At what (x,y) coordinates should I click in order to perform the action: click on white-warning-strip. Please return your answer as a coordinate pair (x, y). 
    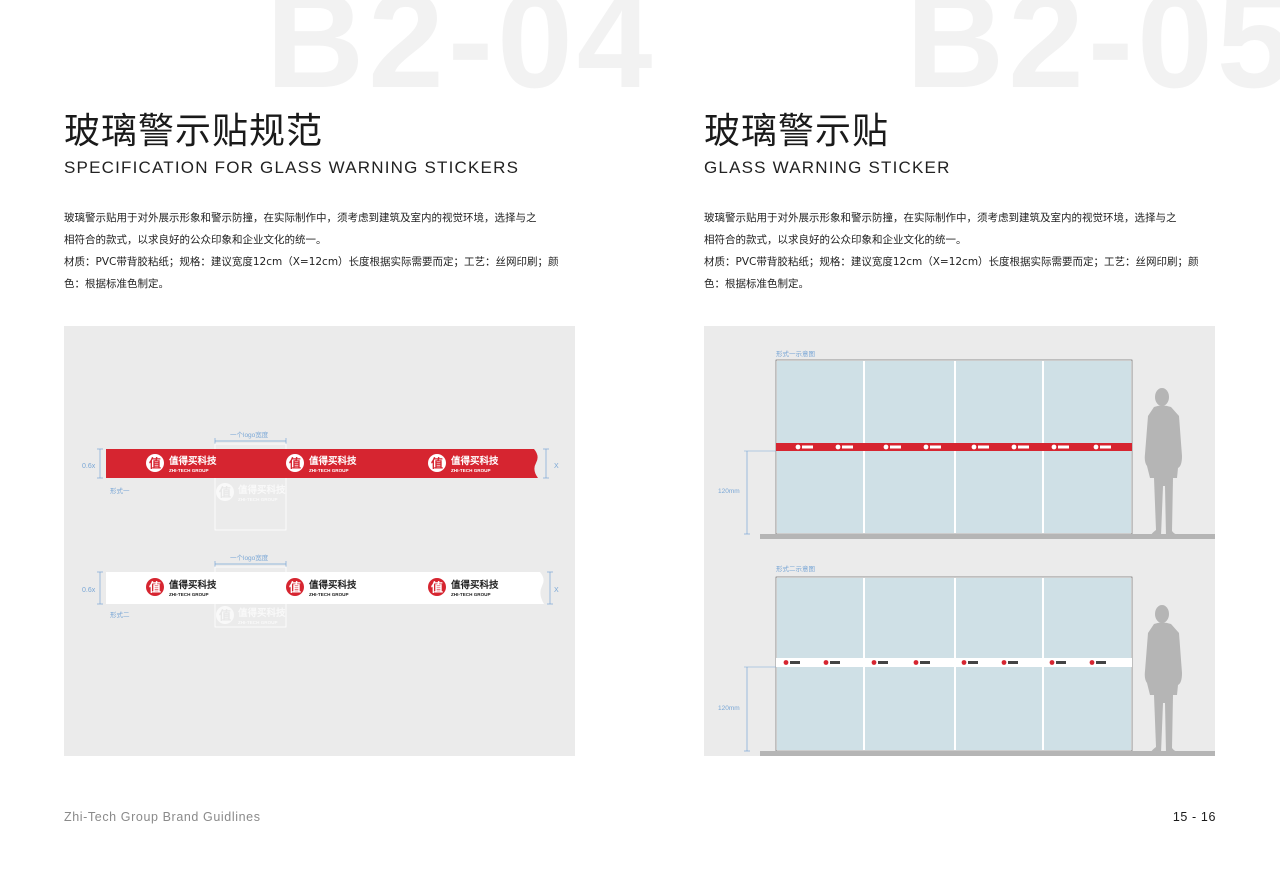
    Looking at the image, I should click on (954, 662).